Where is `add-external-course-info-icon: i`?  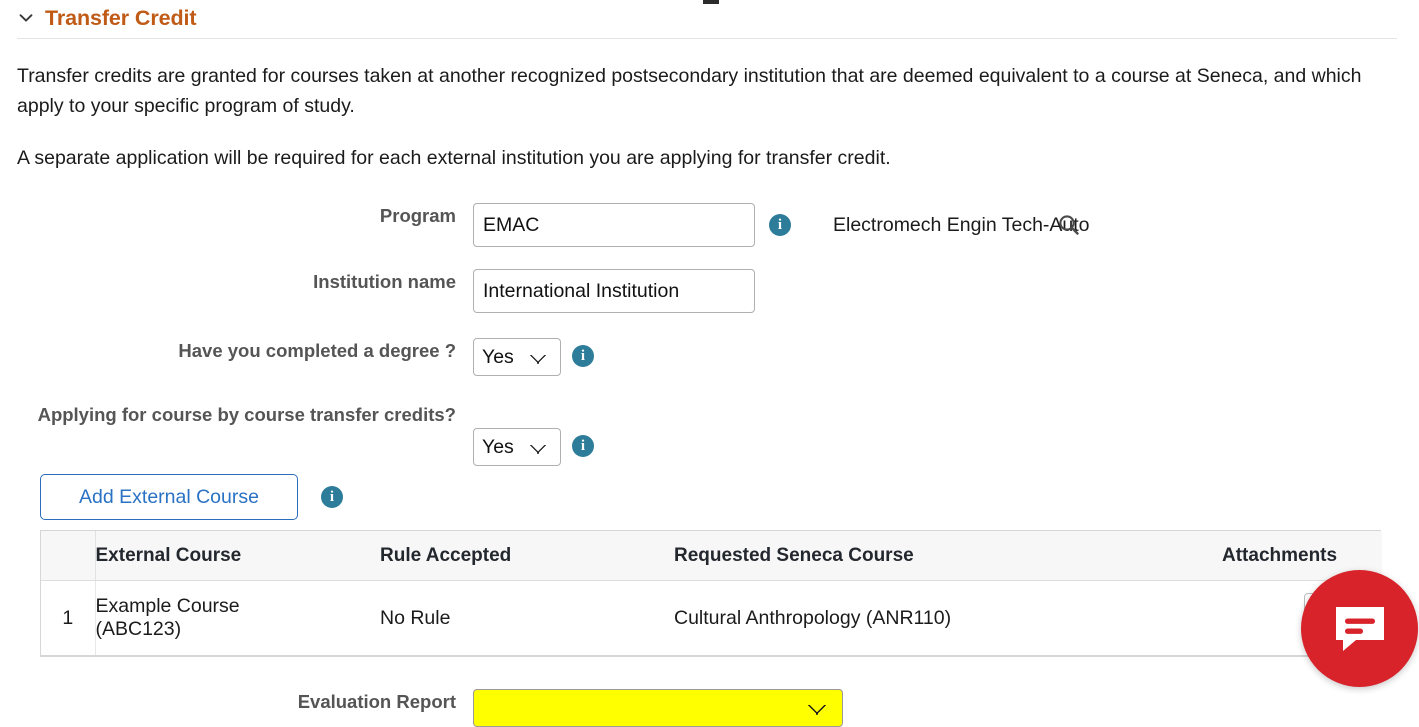 add-external-course-info-icon: i is located at coordinates (332, 497).